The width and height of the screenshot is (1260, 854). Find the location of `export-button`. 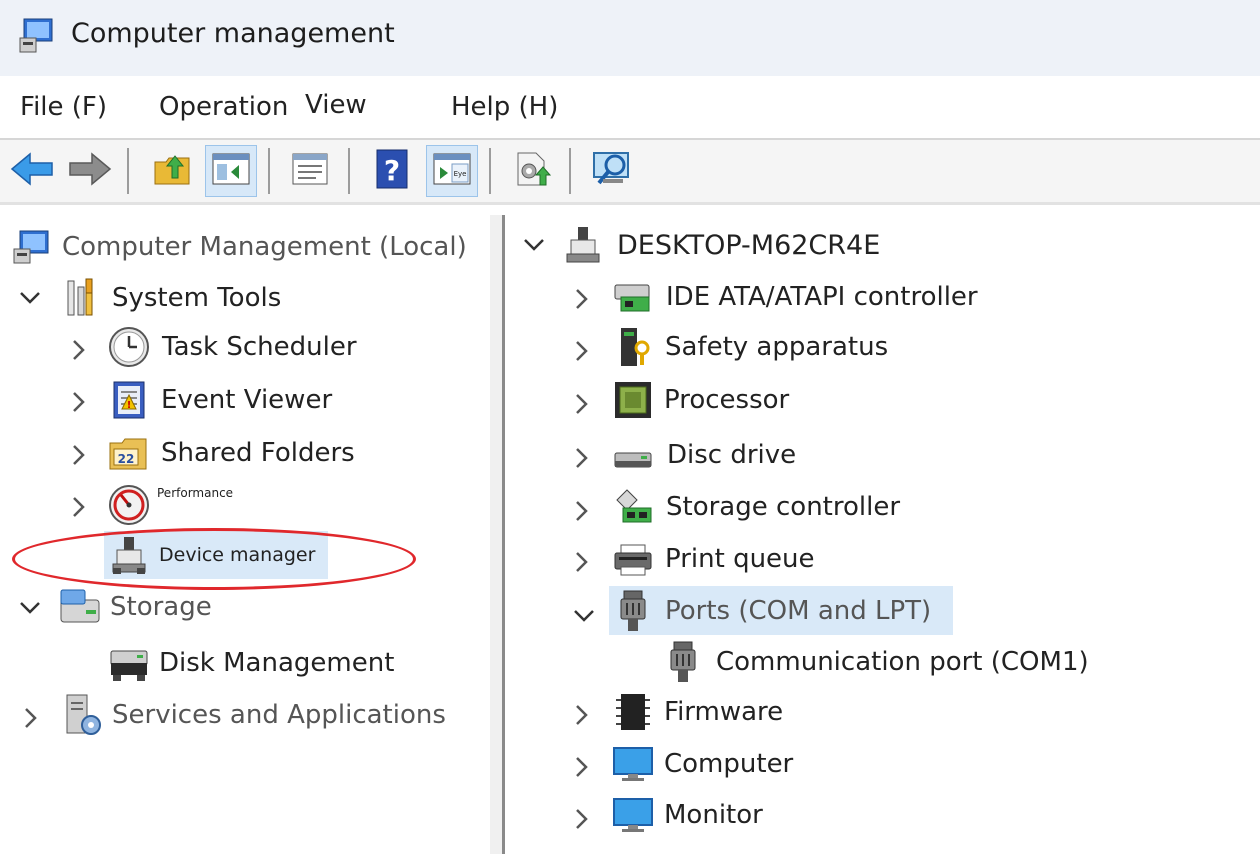

export-button is located at coordinates (532, 171).